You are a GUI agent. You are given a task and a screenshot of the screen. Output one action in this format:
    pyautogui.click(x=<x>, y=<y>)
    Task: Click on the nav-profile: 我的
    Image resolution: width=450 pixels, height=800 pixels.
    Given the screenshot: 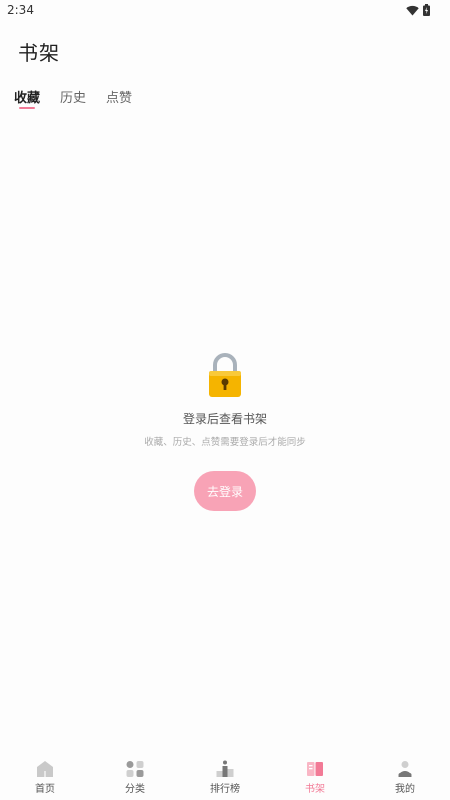 What is the action you would take?
    pyautogui.click(x=405, y=775)
    